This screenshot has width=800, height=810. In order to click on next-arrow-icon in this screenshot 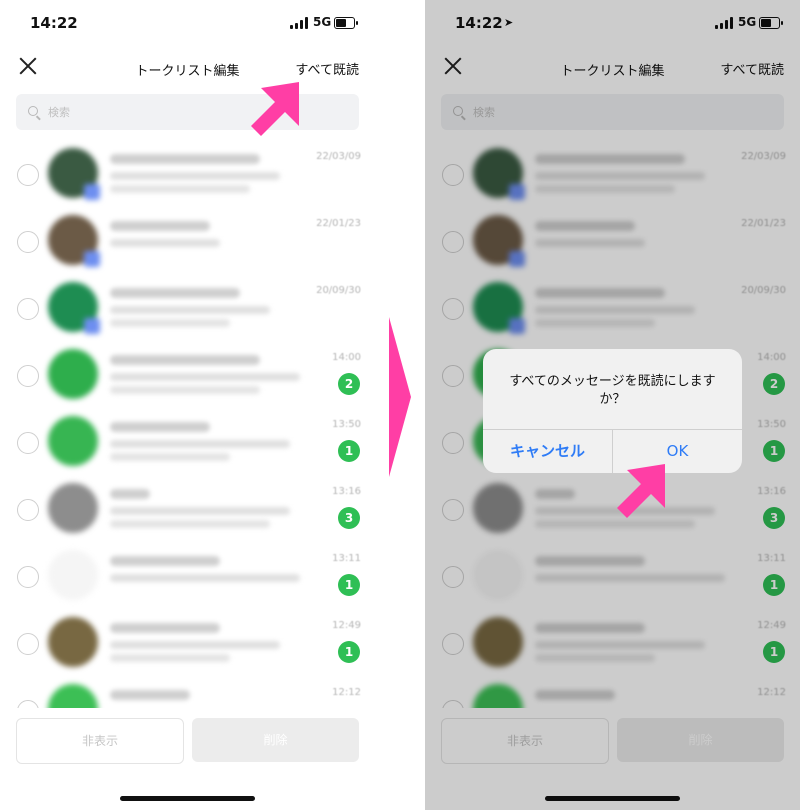, I will do `click(400, 397)`.